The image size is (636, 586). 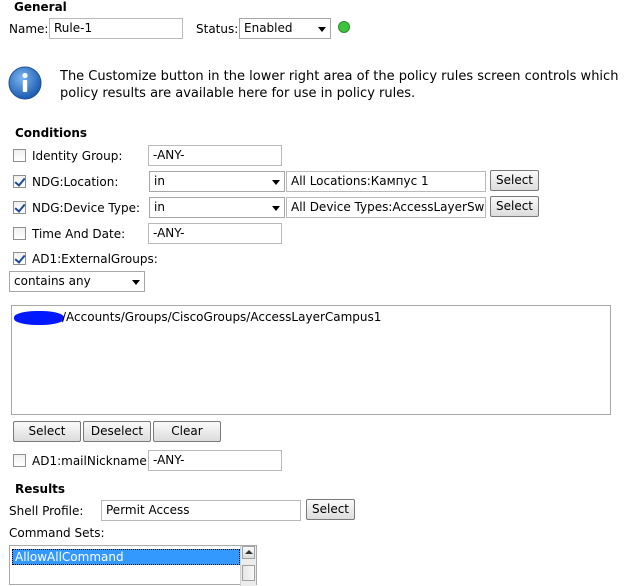 What do you see at coordinates (29, 29) in the screenshot?
I see `name-label: Name:` at bounding box center [29, 29].